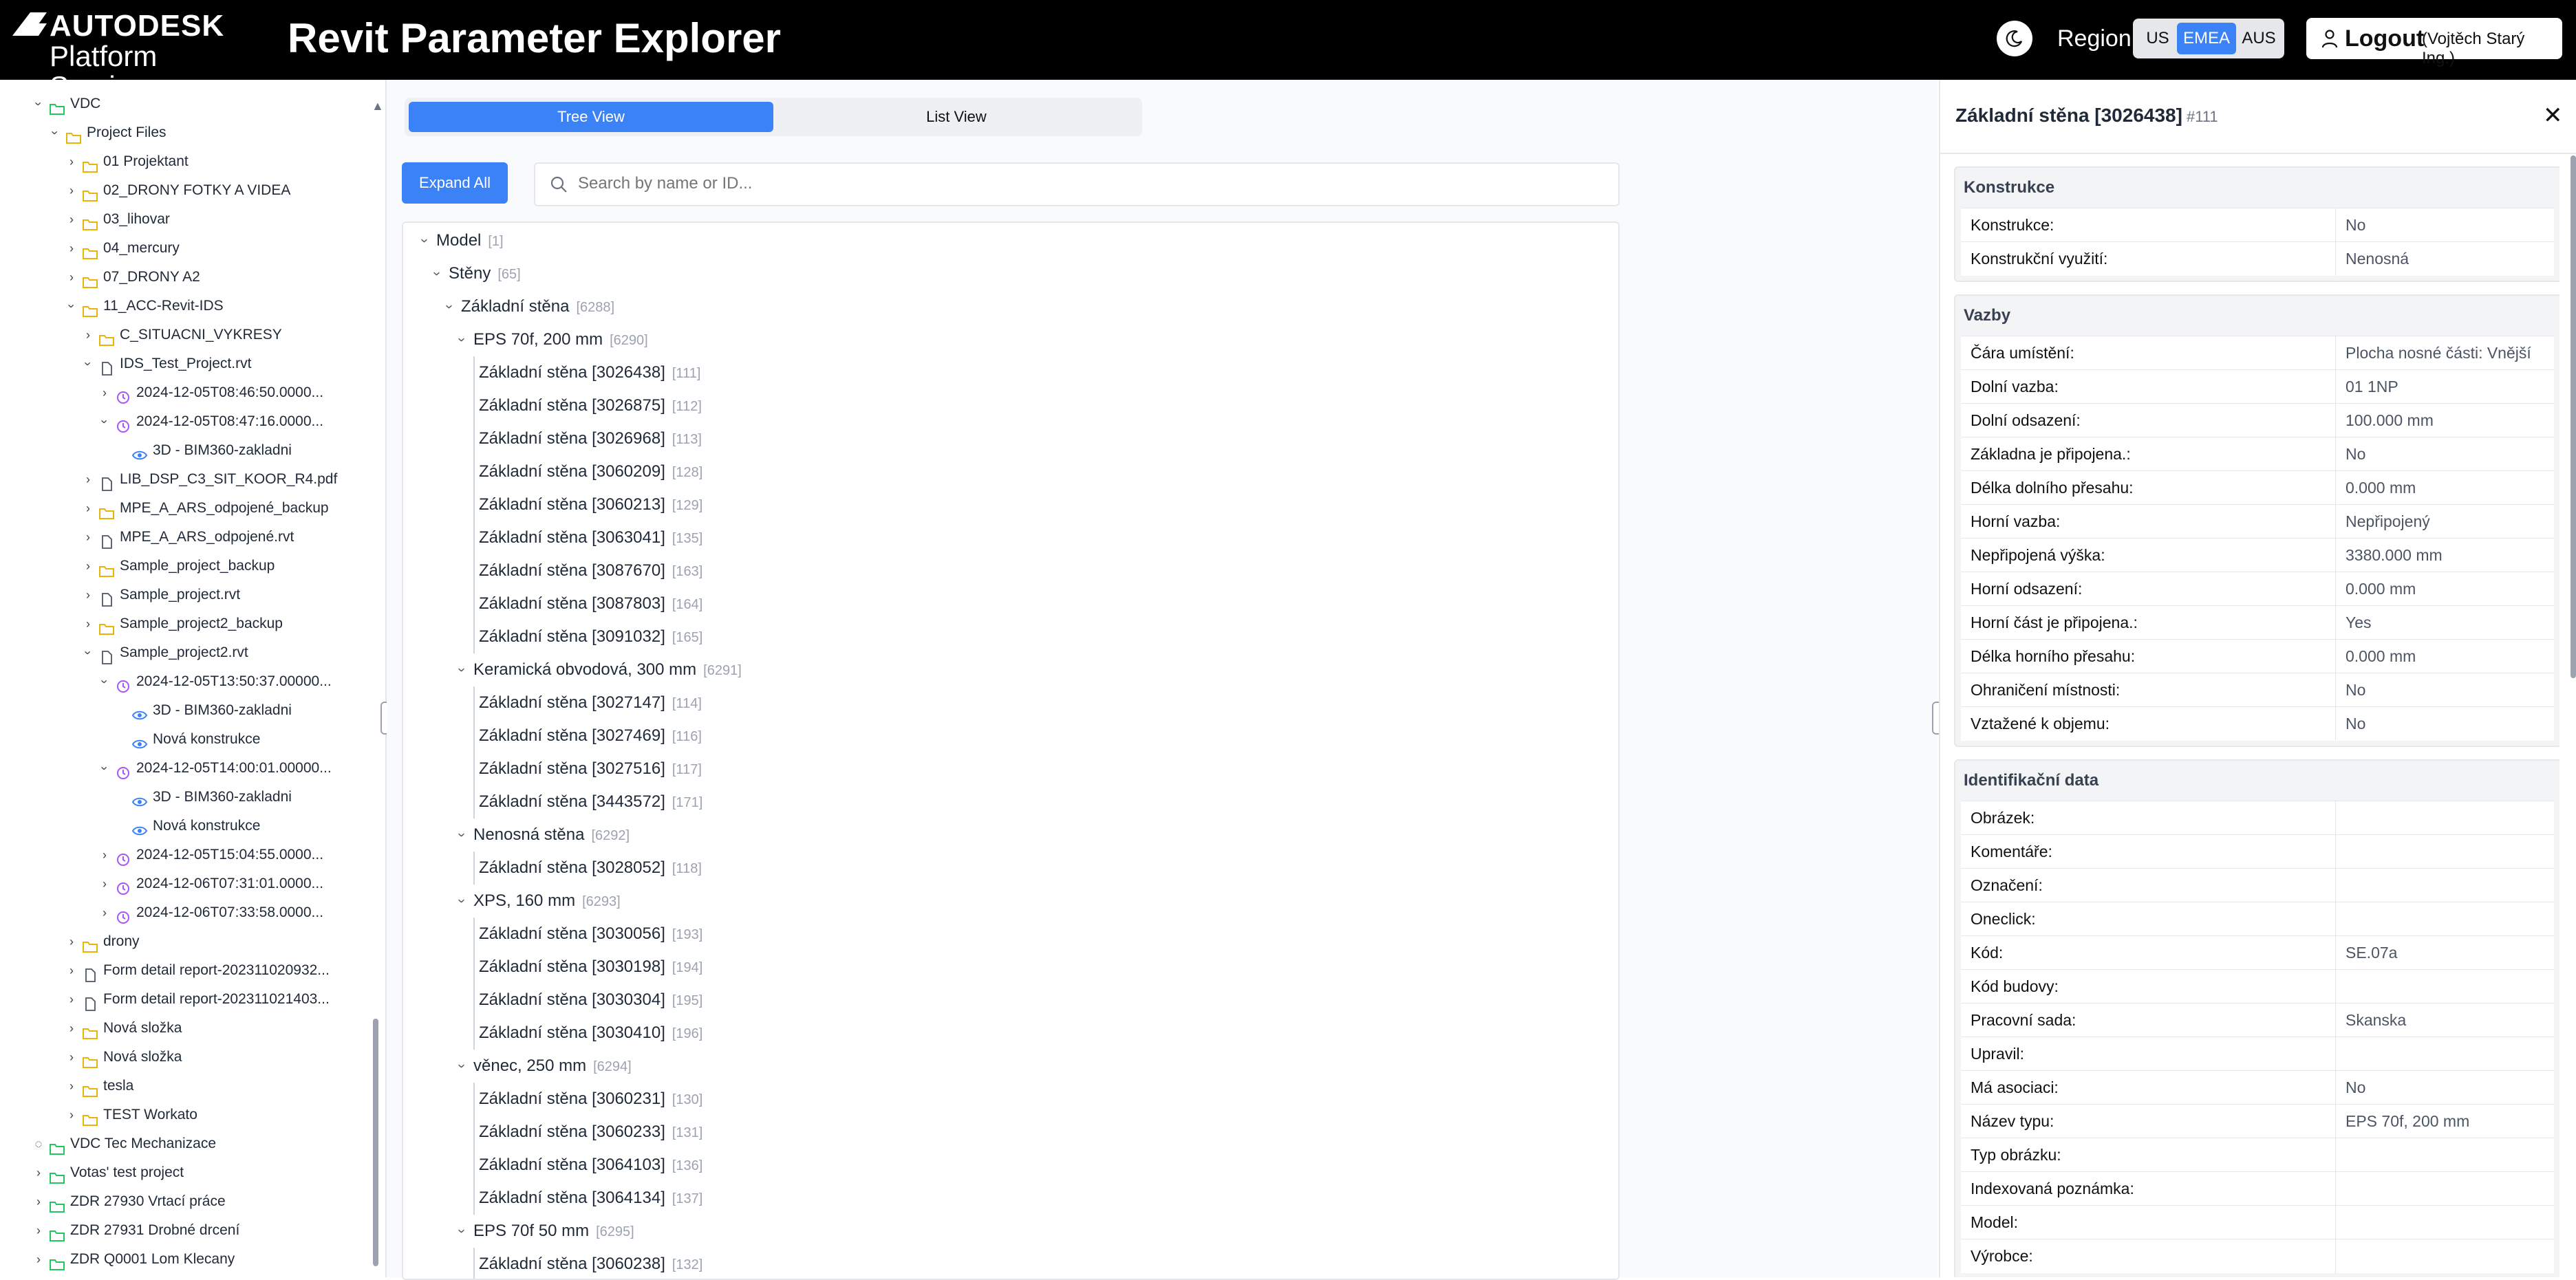 The image size is (2576, 1280). I want to click on sidebar-tree-item: › drony, so click(182, 941).